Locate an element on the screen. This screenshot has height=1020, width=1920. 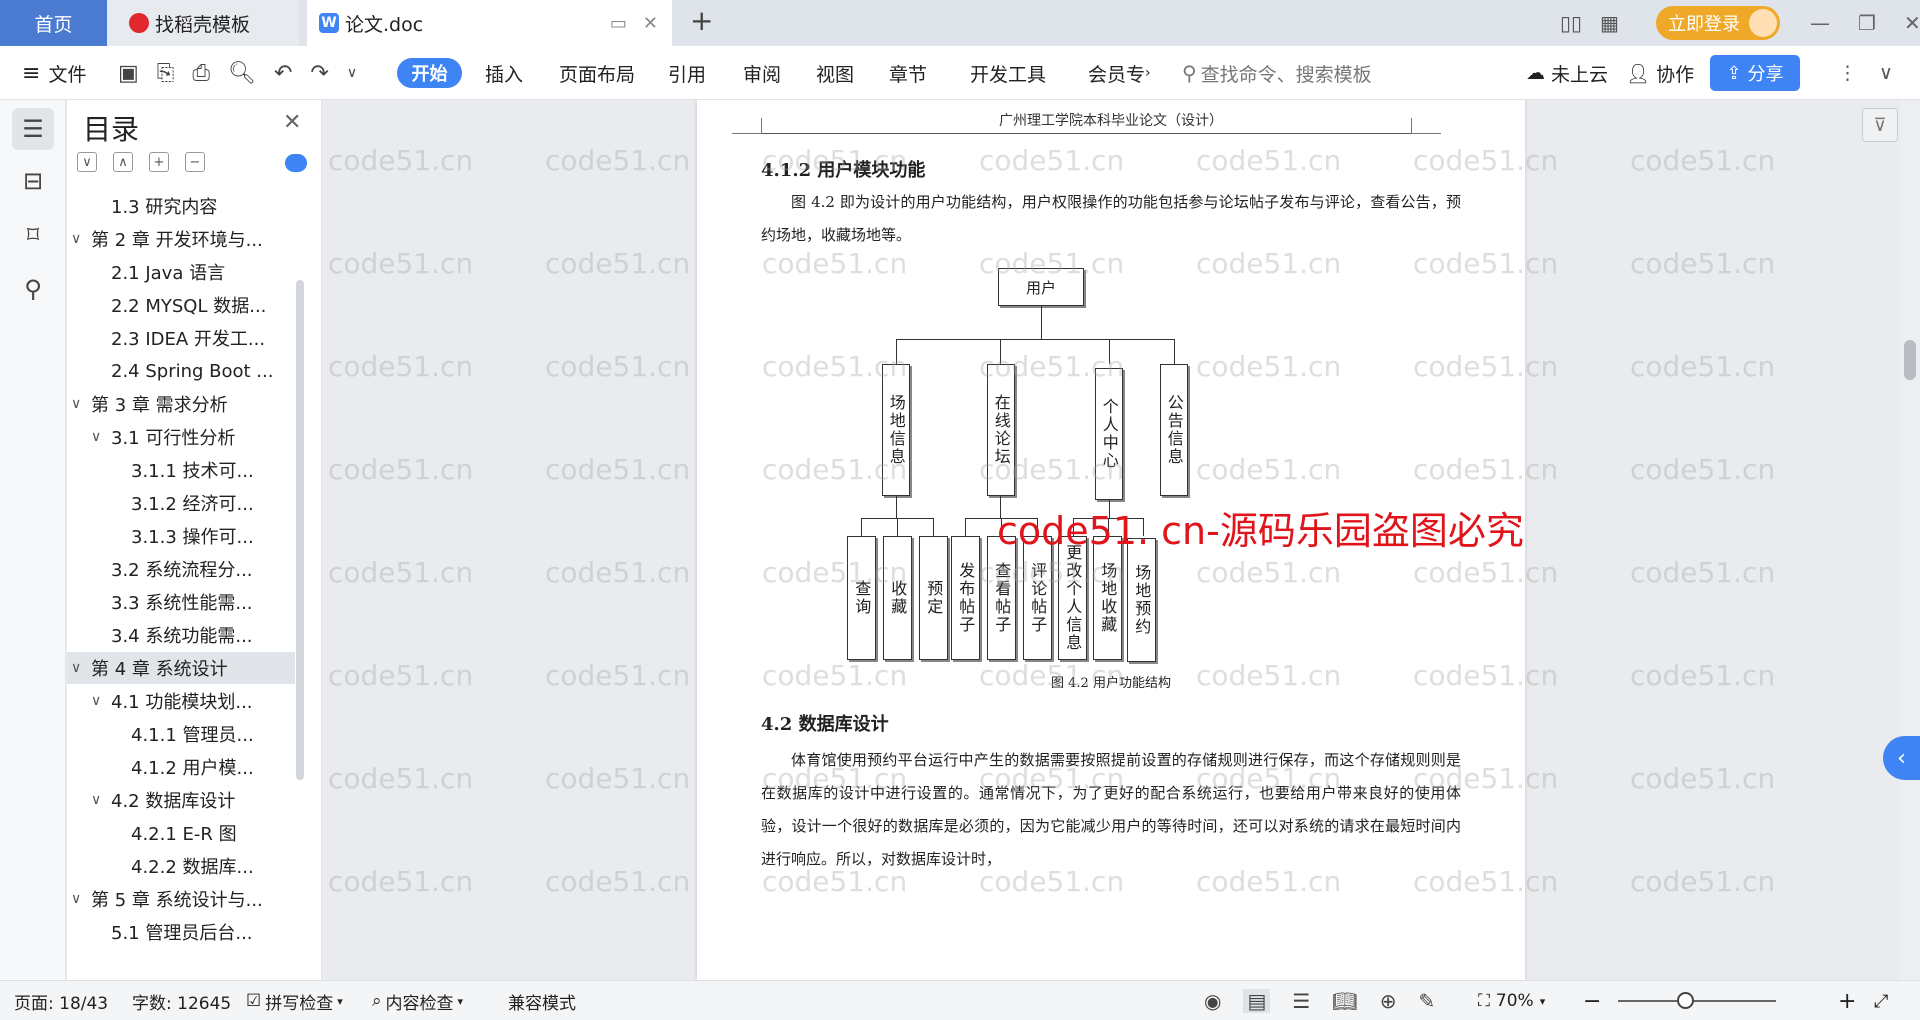
vertical-scrollbar is located at coordinates (1910, 540).